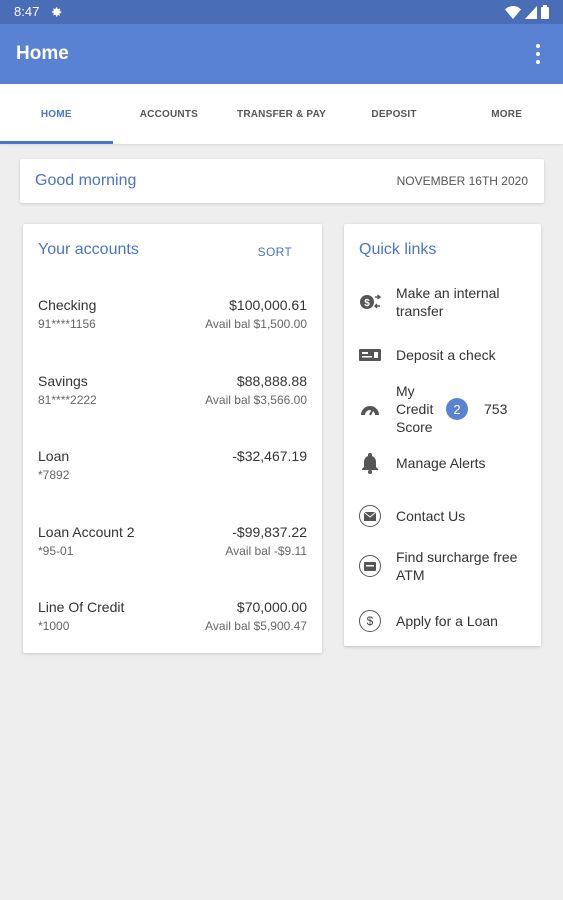 The height and width of the screenshot is (900, 563). What do you see at coordinates (169, 114) in the screenshot?
I see `tab-accounts: ACCOUNTS` at bounding box center [169, 114].